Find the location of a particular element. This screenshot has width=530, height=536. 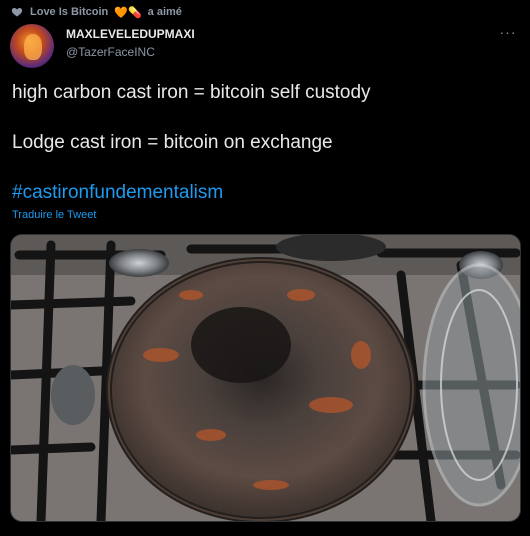

liked-suffix: a aimé is located at coordinates (164, 12).